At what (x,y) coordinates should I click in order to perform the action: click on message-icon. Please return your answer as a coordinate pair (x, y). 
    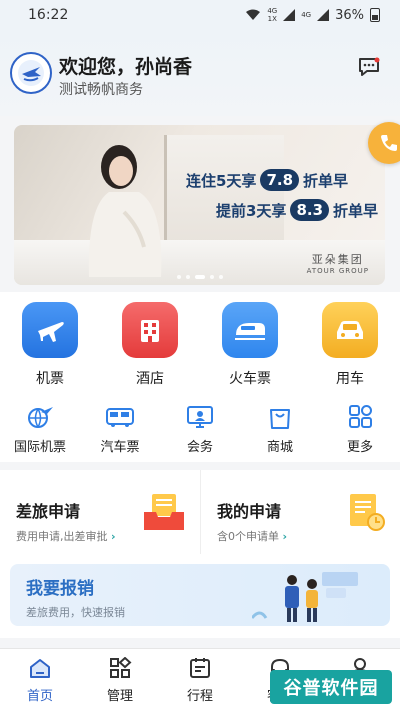
    Looking at the image, I should click on (369, 67).